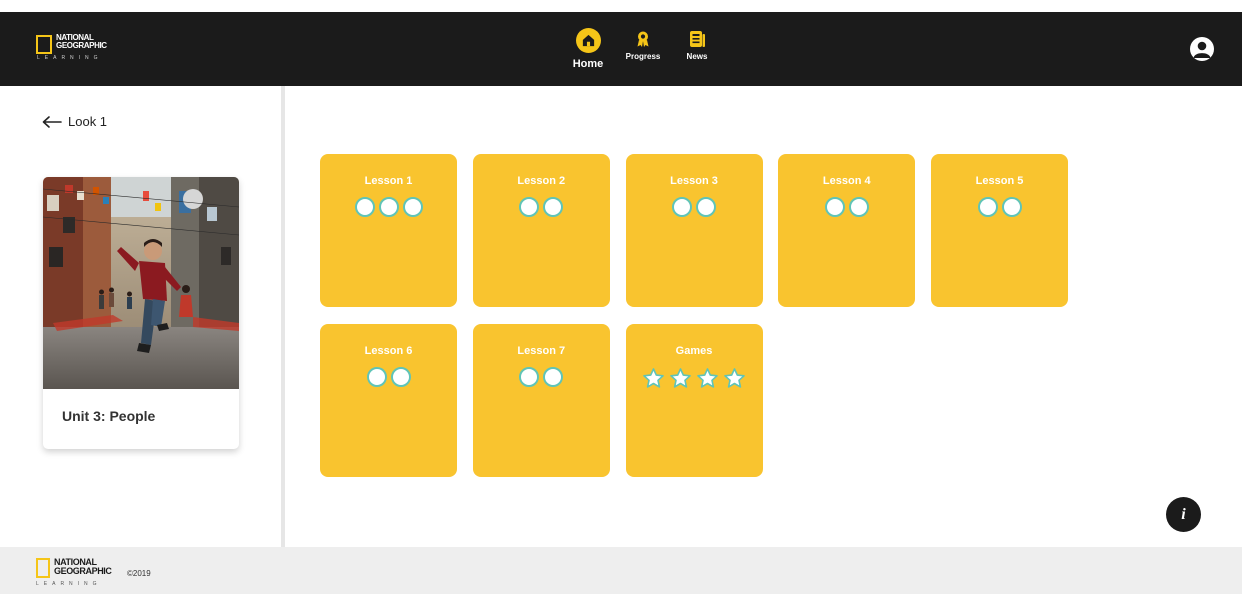 Image resolution: width=1242 pixels, height=594 pixels. Describe the element at coordinates (44, 44) in the screenshot. I see `logo-yellow-frame` at that location.